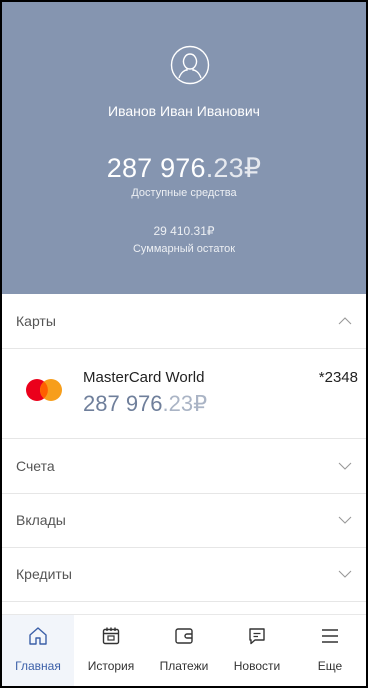  Describe the element at coordinates (156, 168) in the screenshot. I see `balance-integer: 287 976` at that location.